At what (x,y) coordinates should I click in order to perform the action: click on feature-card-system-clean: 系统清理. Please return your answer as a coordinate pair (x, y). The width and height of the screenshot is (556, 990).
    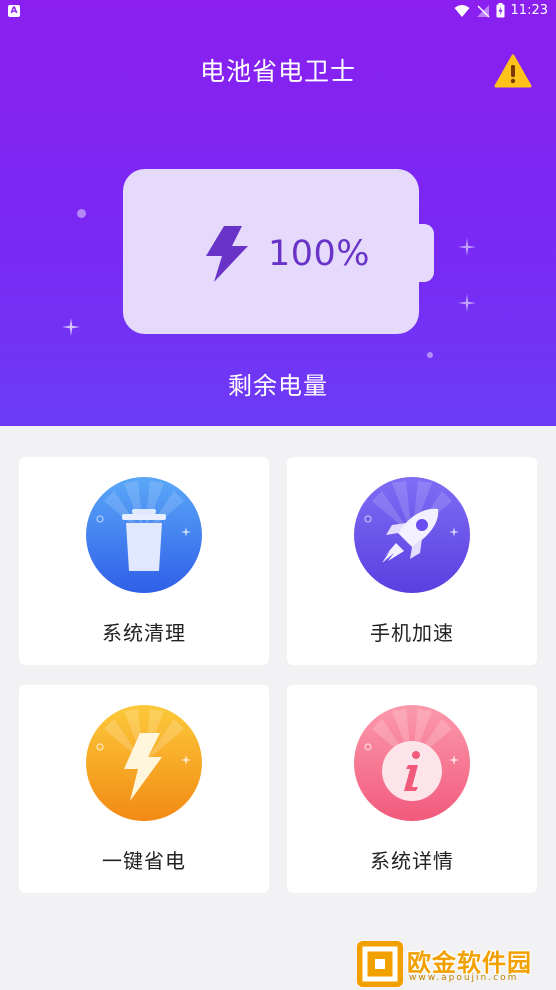
    Looking at the image, I should click on (144, 561).